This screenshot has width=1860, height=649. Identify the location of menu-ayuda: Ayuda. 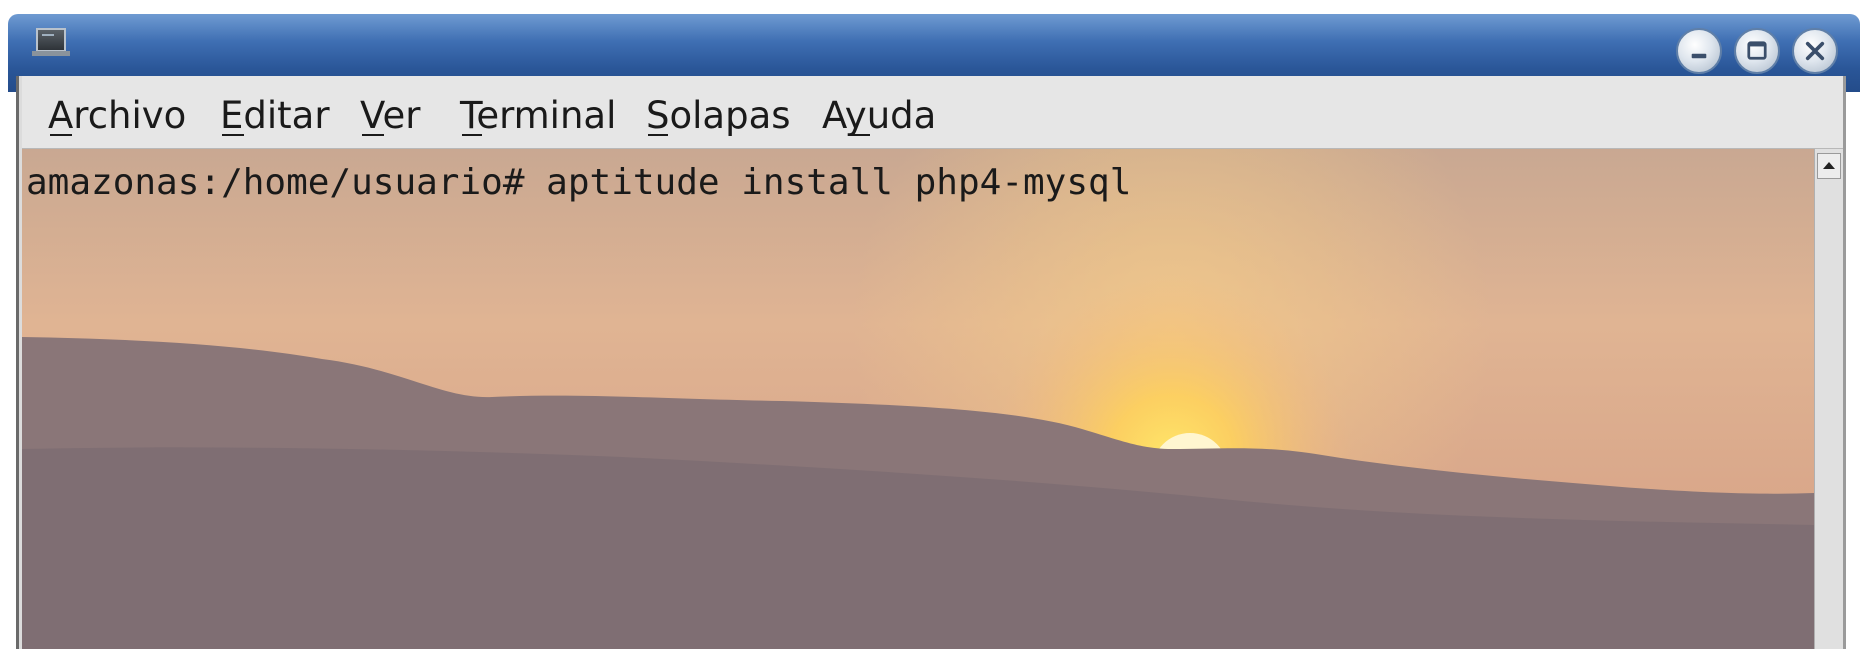
(879, 116).